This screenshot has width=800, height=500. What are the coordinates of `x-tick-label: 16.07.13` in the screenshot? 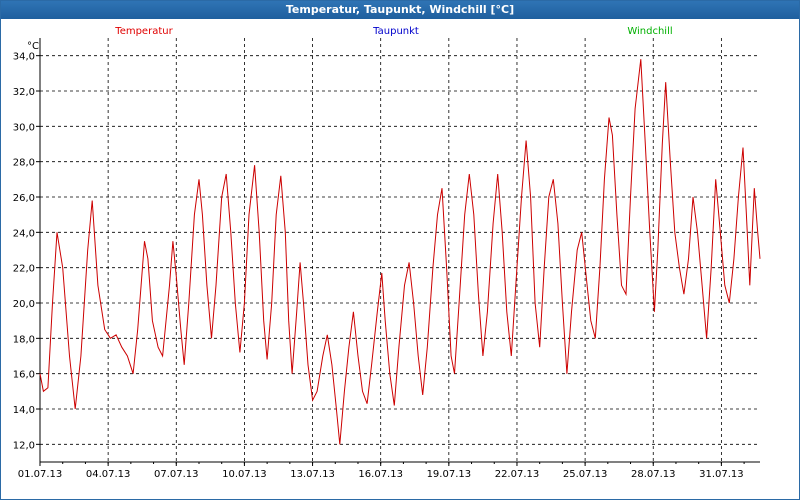 It's located at (380, 474).